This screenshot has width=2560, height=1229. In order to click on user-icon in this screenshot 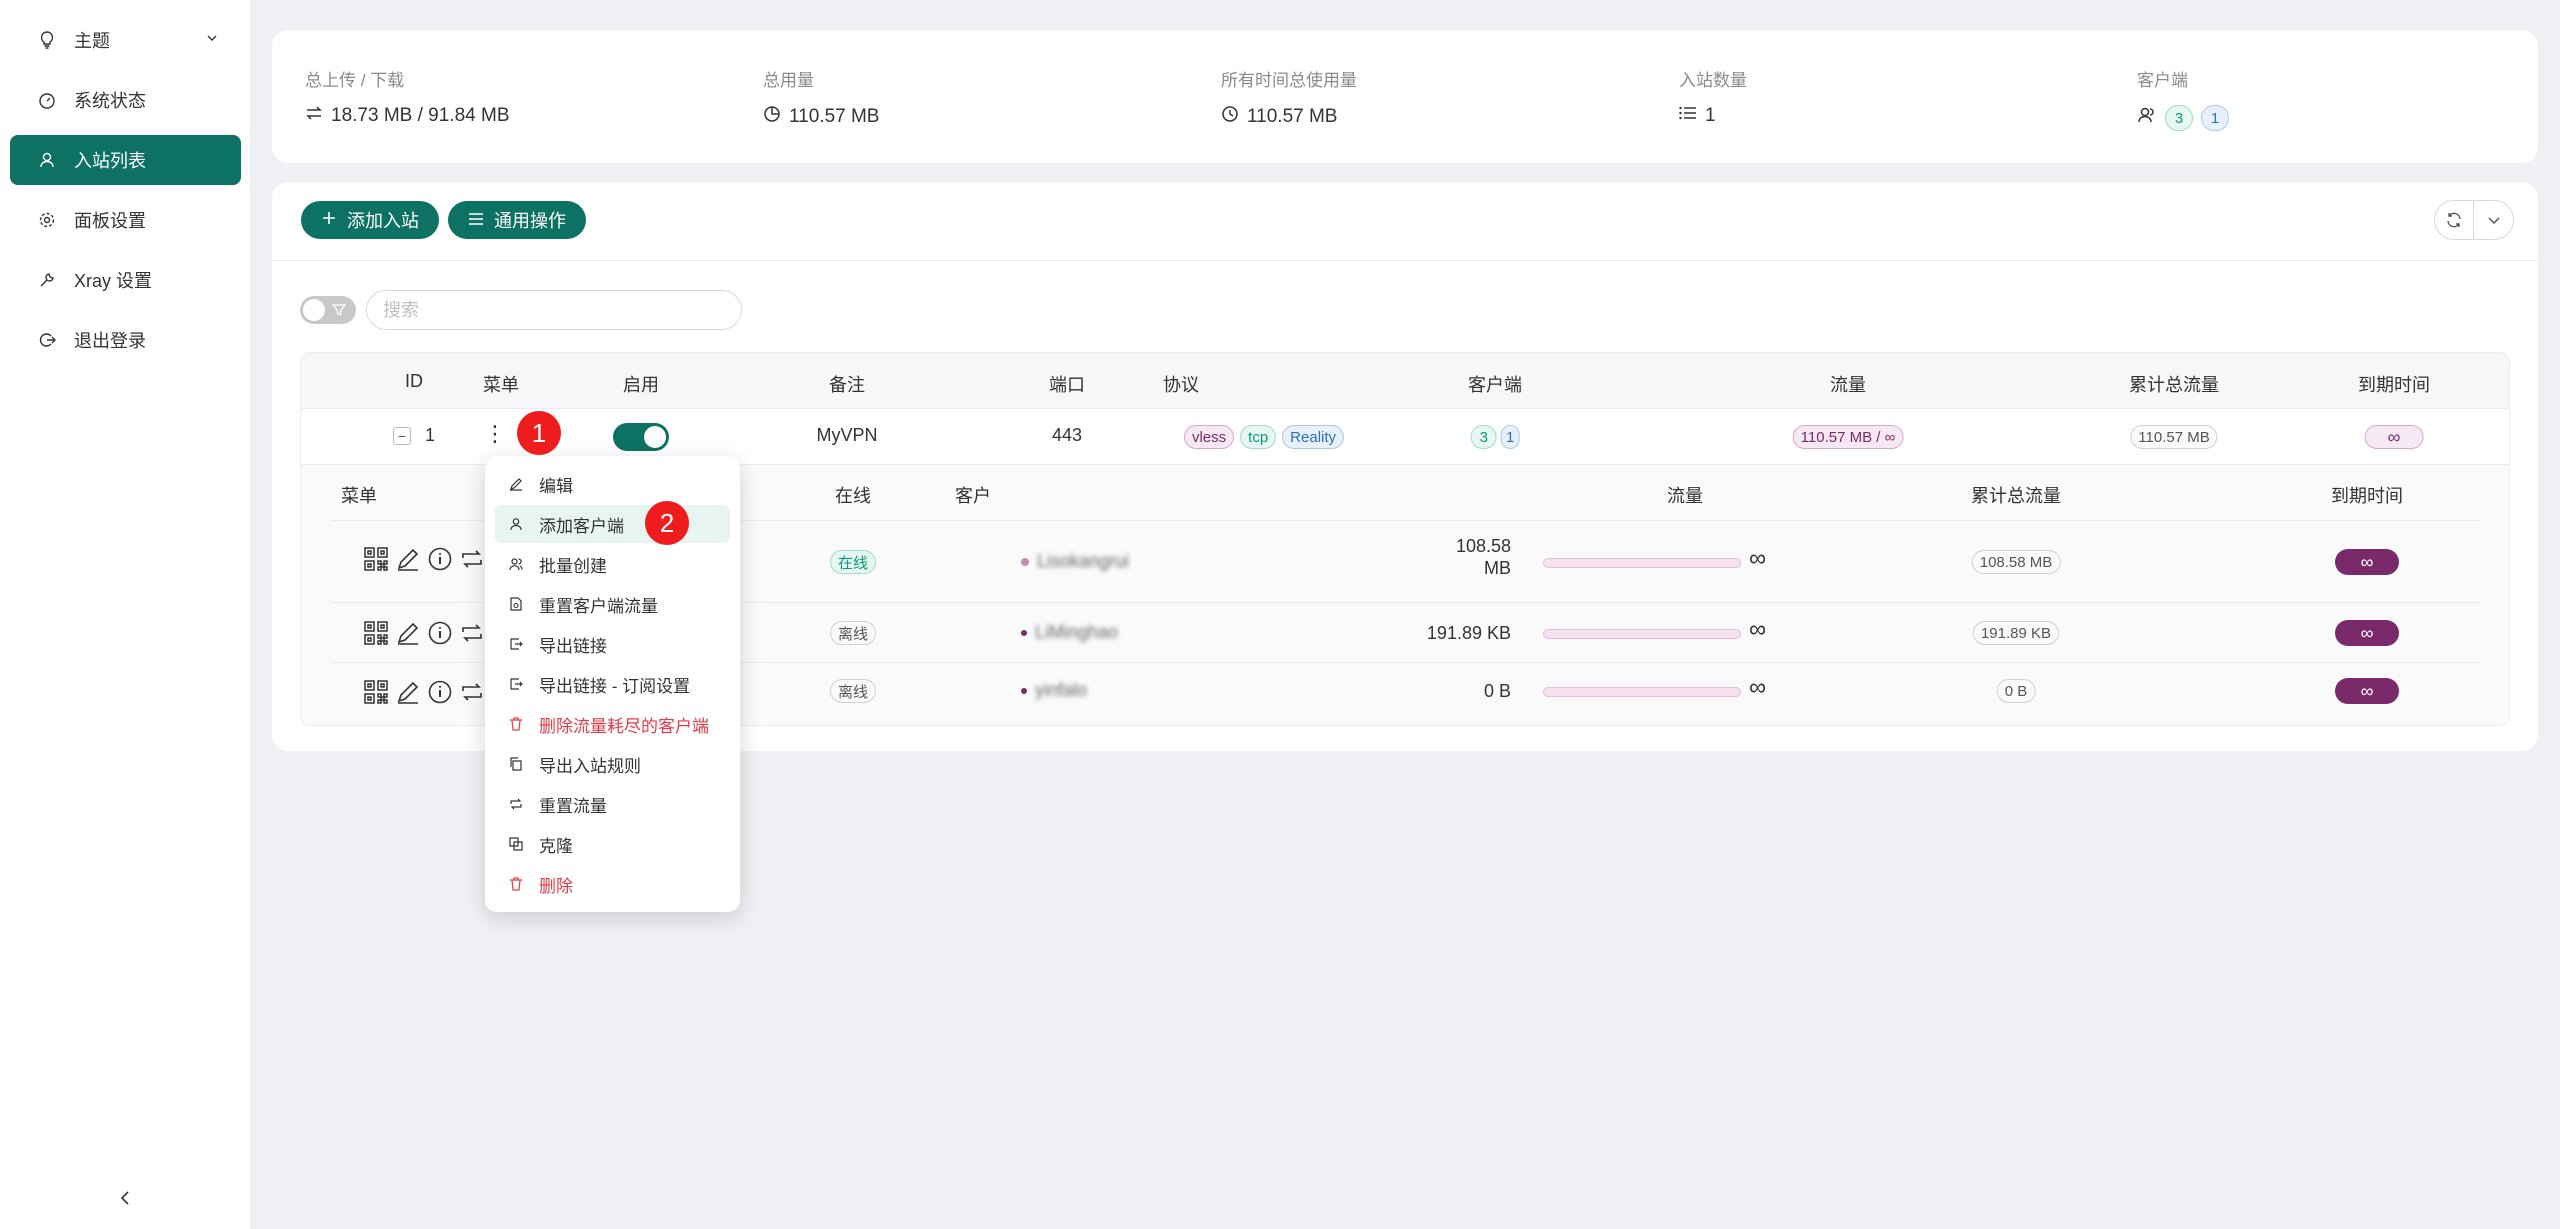, I will do `click(47, 160)`.